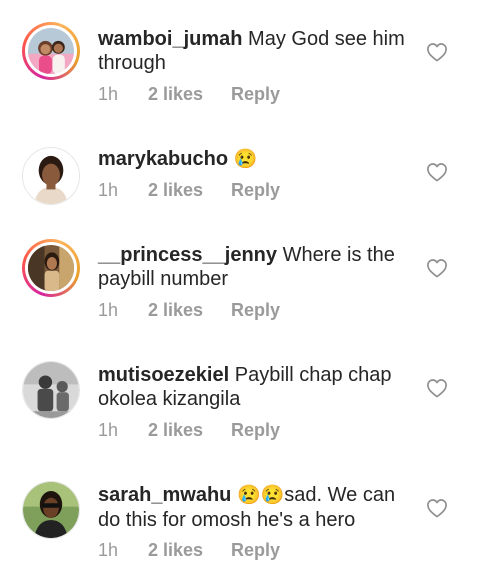  Describe the element at coordinates (257, 51) in the screenshot. I see `comment-text: wamboi_jumah May God see him through` at that location.